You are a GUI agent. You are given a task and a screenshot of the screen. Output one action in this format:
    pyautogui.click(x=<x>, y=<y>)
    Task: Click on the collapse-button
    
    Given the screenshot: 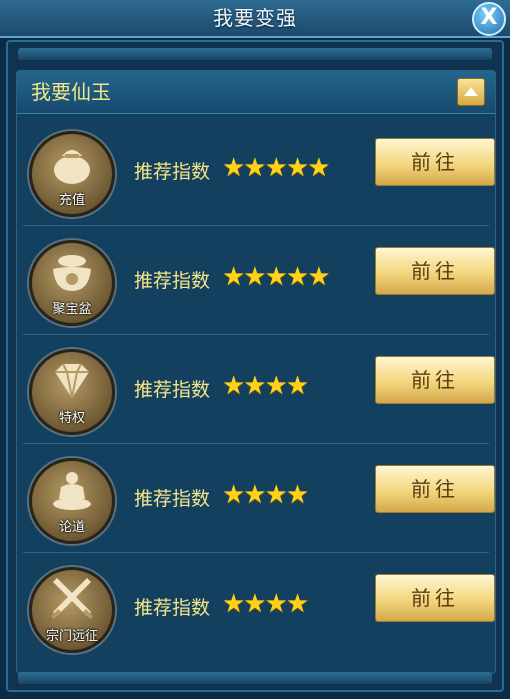 What is the action you would take?
    pyautogui.click(x=471, y=92)
    